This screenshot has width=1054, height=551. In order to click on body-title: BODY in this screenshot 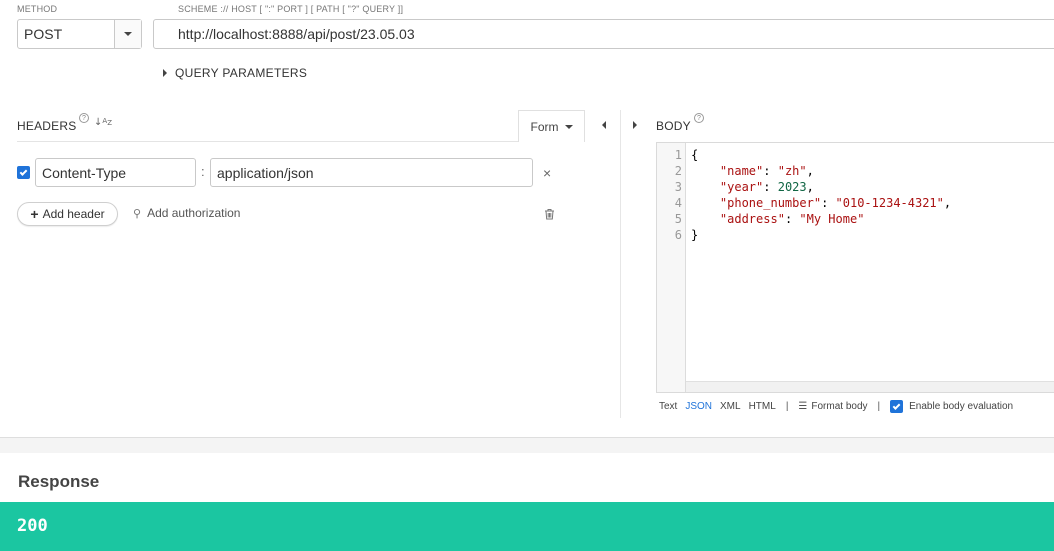, I will do `click(673, 126)`.